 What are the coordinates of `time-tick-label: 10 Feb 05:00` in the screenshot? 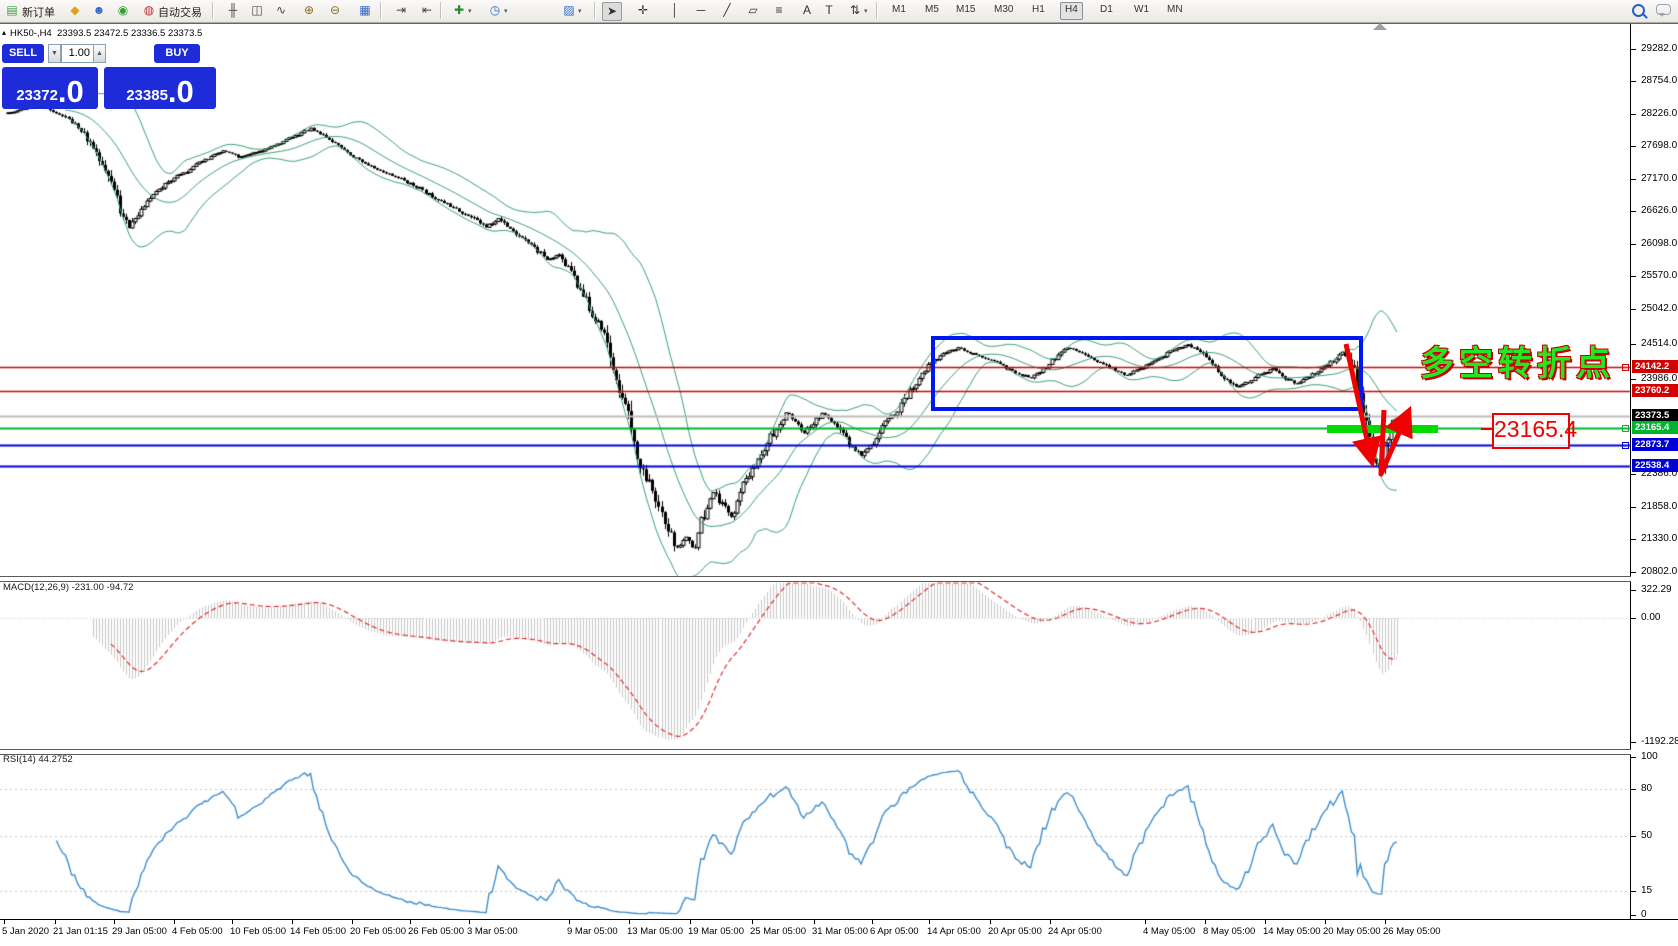 It's located at (258, 931).